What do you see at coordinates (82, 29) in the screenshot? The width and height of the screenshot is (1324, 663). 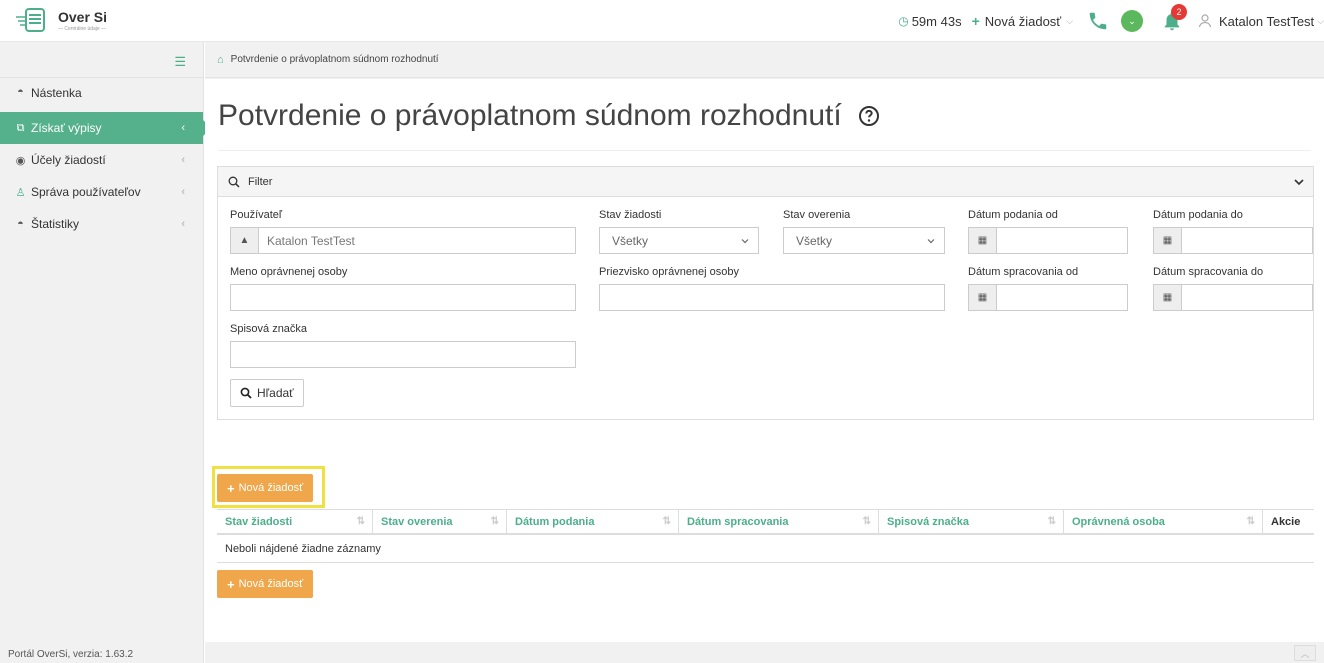 I see `app-tagline: — Centrálne údaje —` at bounding box center [82, 29].